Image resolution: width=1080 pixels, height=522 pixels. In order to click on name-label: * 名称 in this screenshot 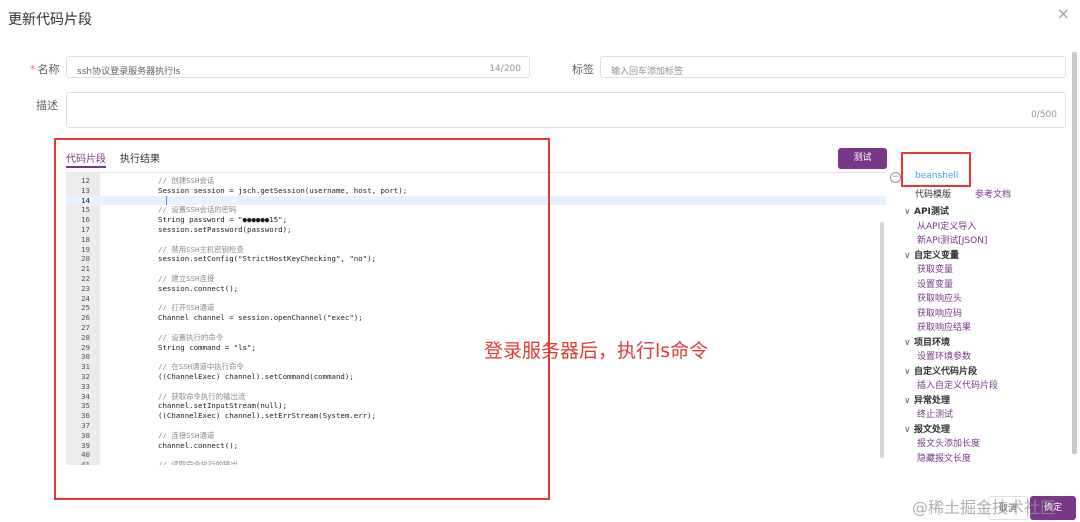, I will do `click(45, 69)`.